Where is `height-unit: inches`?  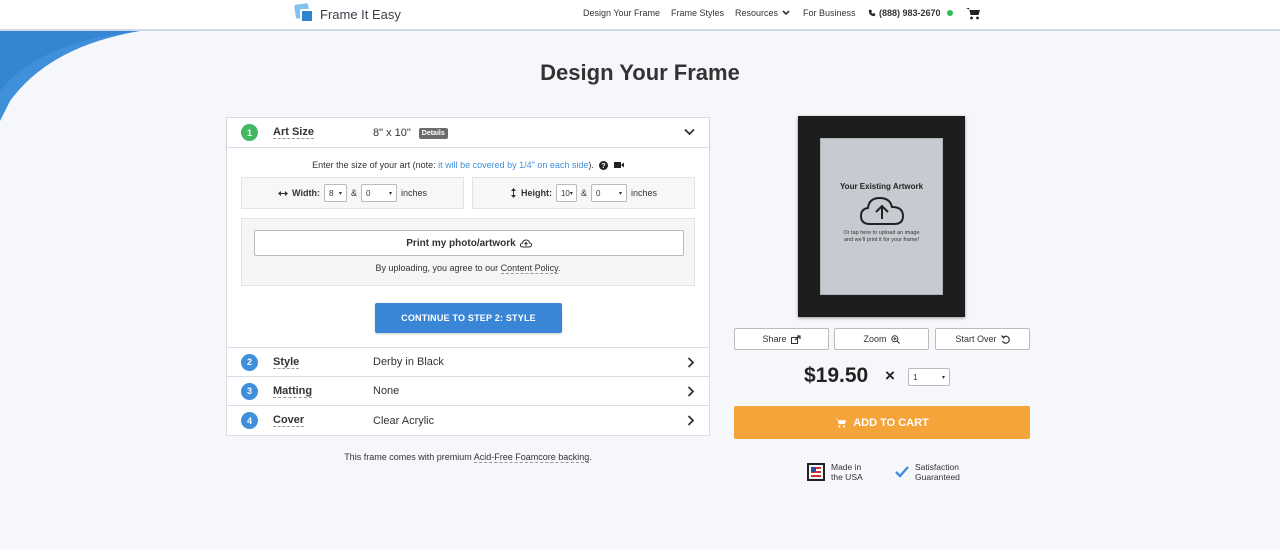 height-unit: inches is located at coordinates (644, 193).